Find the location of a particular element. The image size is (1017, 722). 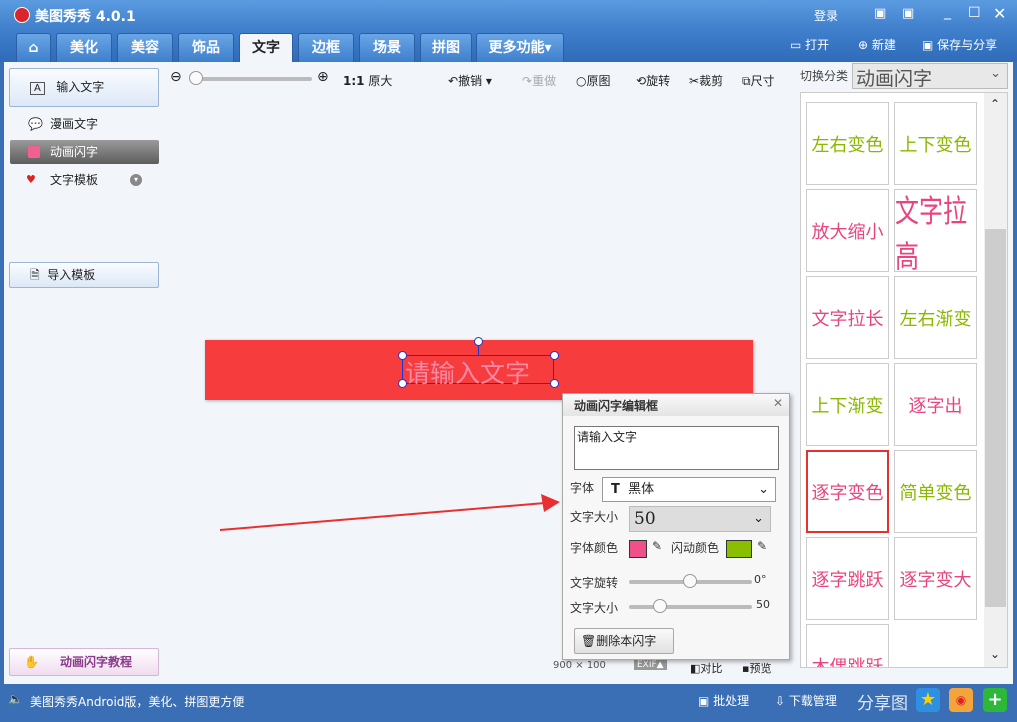

effect-item: 放大缩小 is located at coordinates (847, 230).